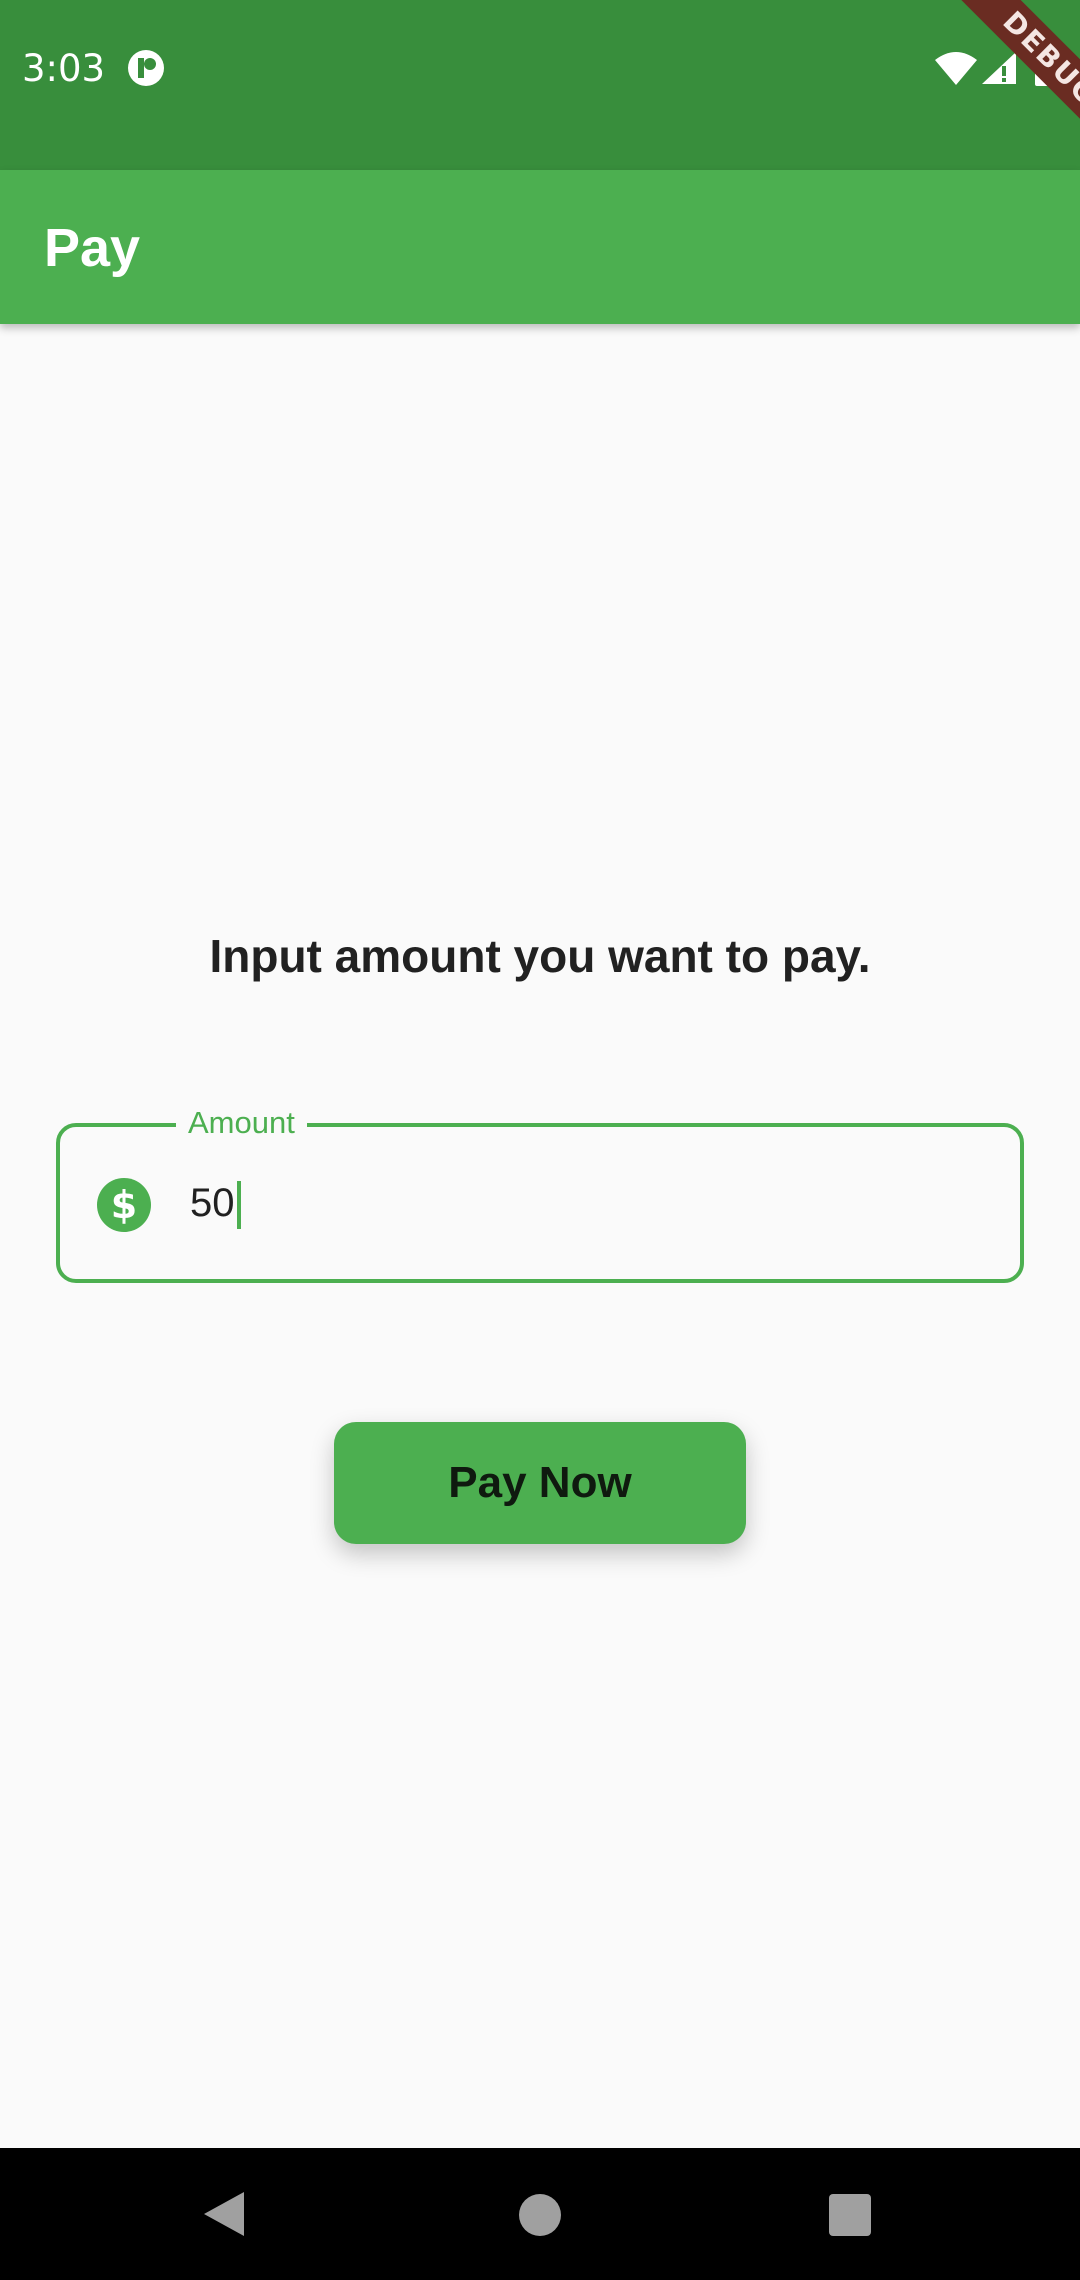 This screenshot has height=2280, width=1080. Describe the element at coordinates (64, 68) in the screenshot. I see `status-time: 3:03` at that location.